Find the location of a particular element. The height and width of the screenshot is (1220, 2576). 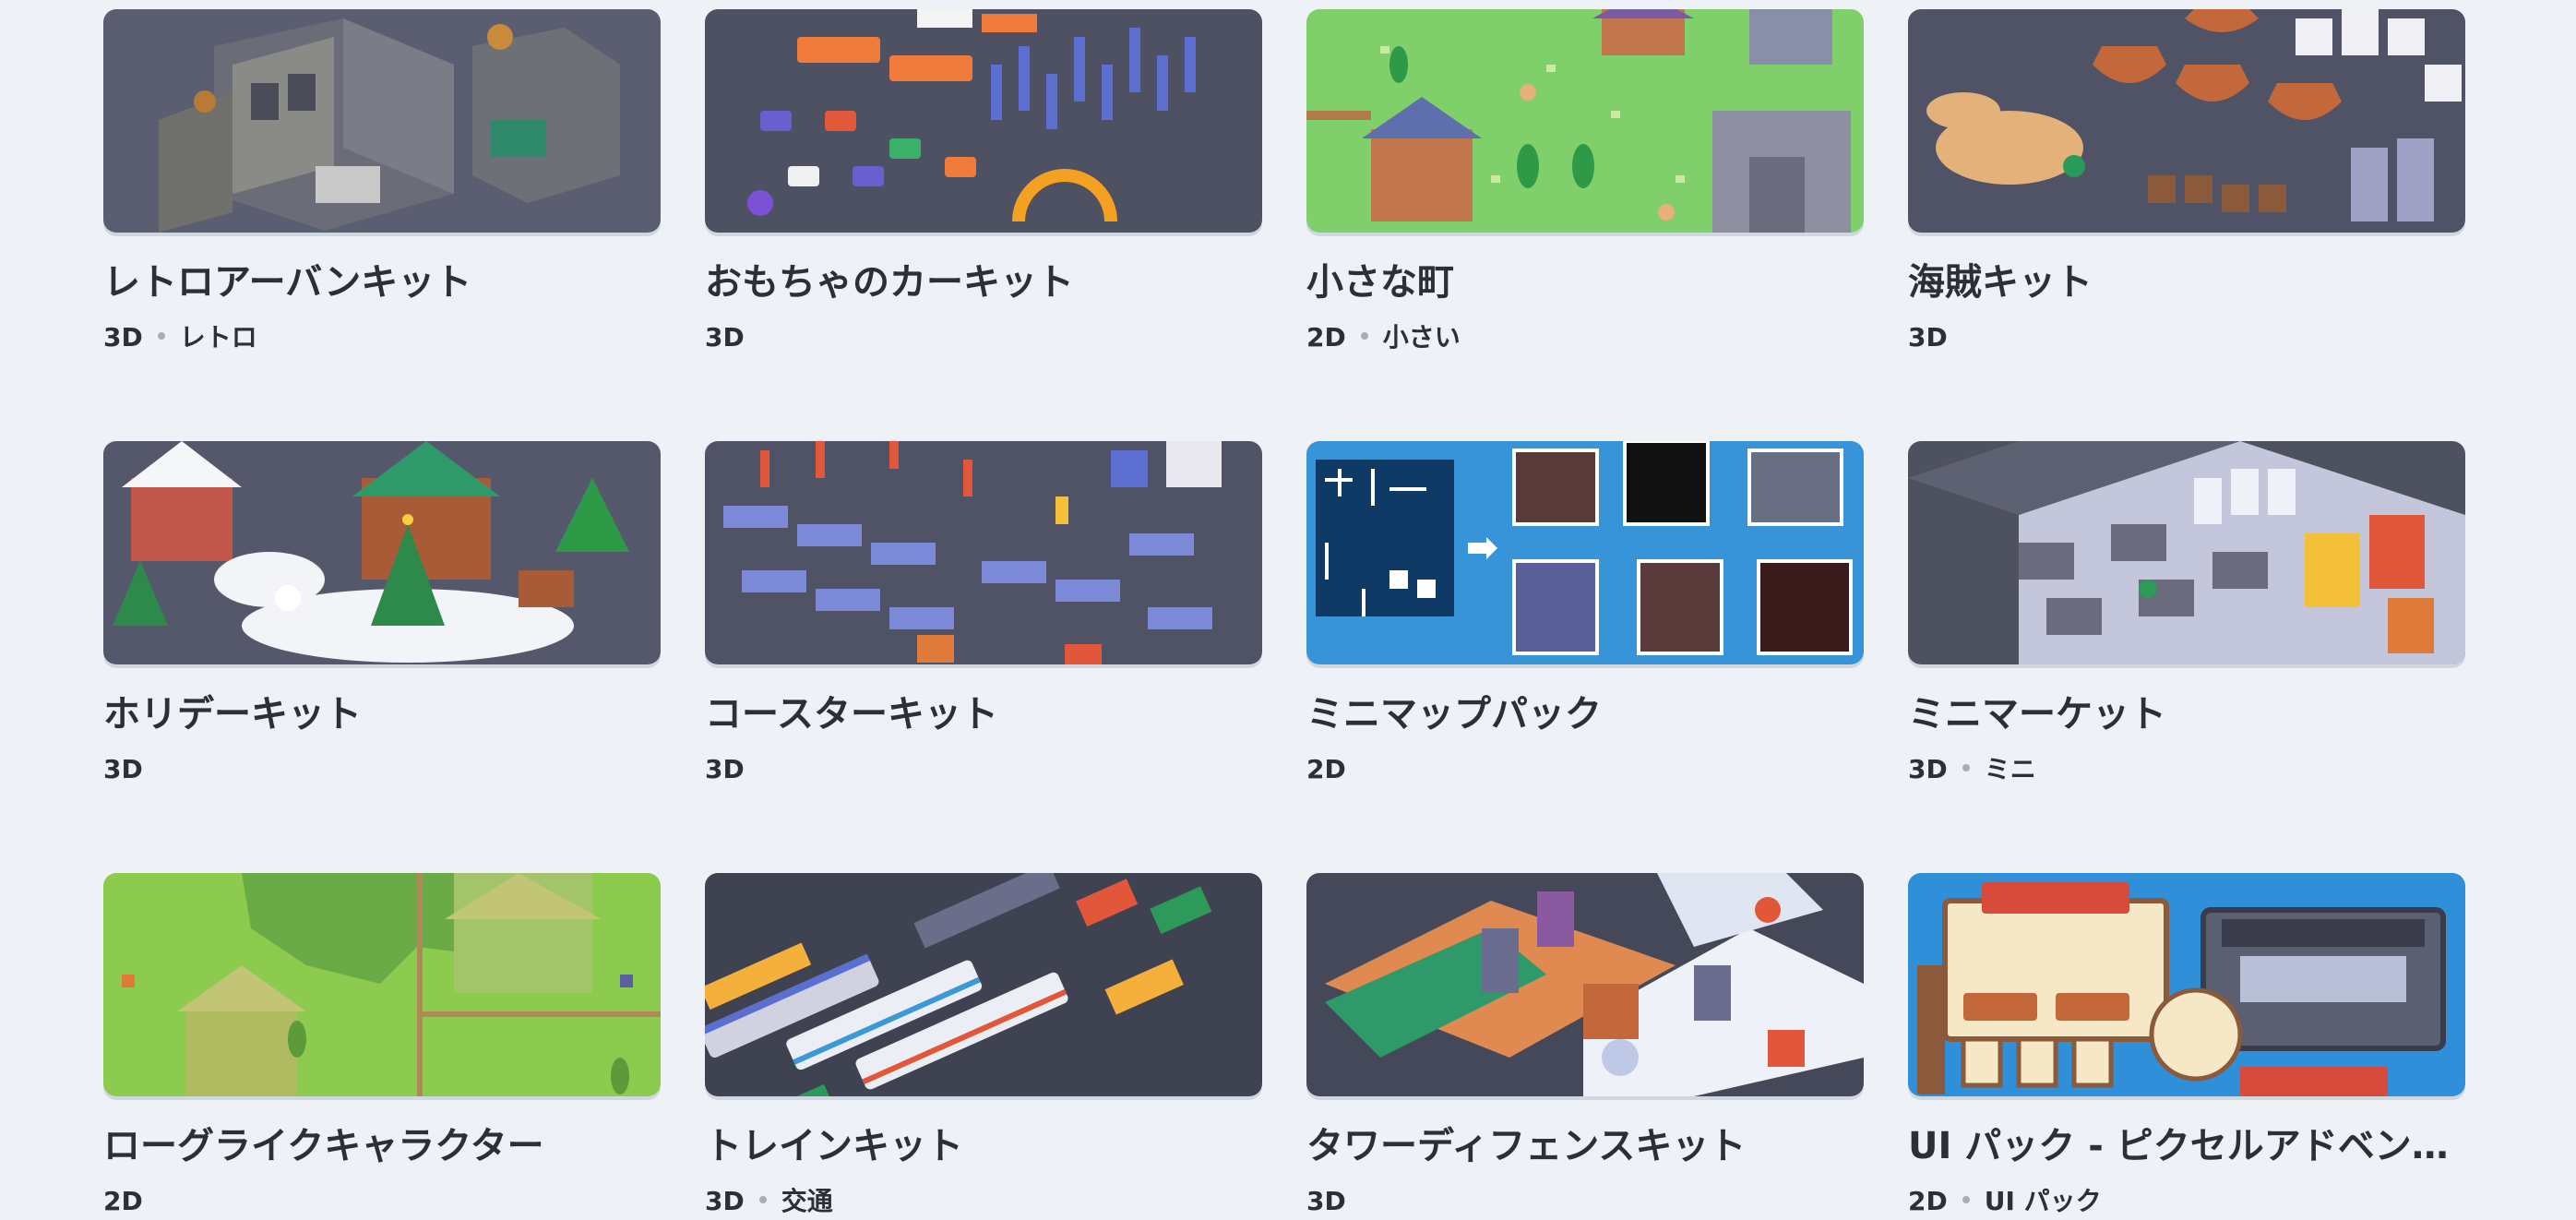

card-title: ホリデーキット is located at coordinates (232, 715).